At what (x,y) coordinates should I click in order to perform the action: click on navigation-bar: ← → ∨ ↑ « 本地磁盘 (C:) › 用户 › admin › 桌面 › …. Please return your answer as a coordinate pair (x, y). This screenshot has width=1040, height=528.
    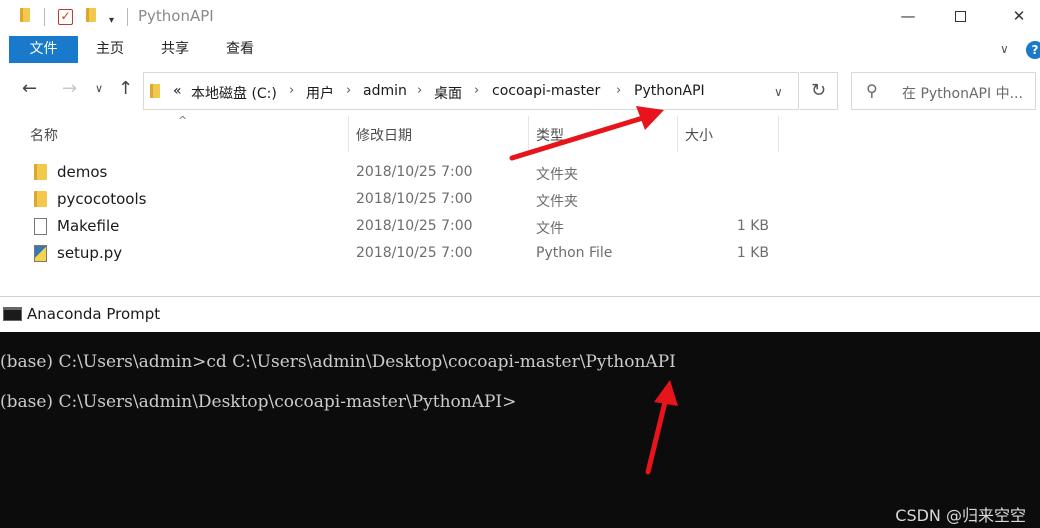
    Looking at the image, I should click on (520, 92).